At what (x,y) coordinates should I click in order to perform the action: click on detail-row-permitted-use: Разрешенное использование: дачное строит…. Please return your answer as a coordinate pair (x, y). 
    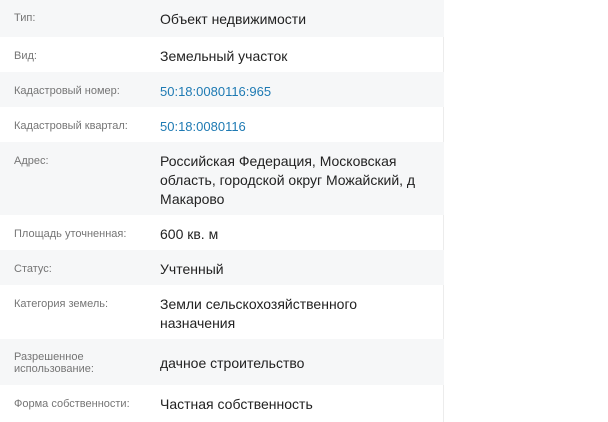
    Looking at the image, I should click on (222, 362).